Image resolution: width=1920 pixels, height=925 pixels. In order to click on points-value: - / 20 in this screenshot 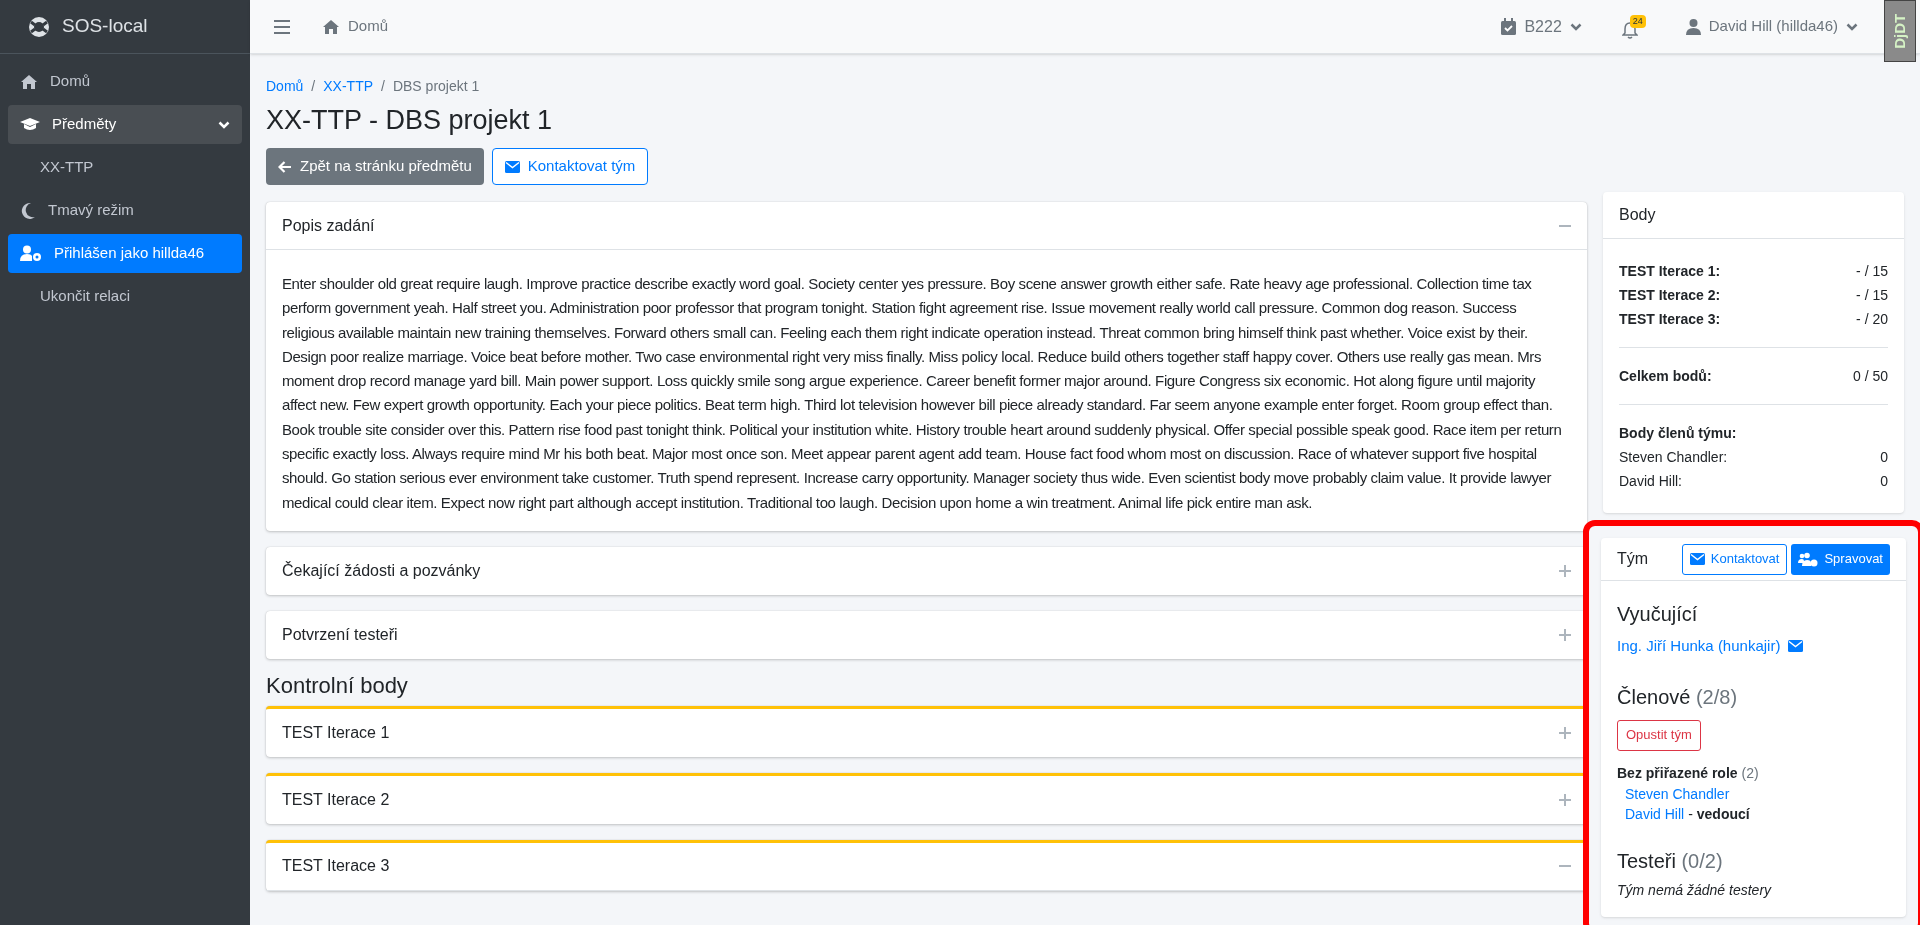, I will do `click(1872, 319)`.